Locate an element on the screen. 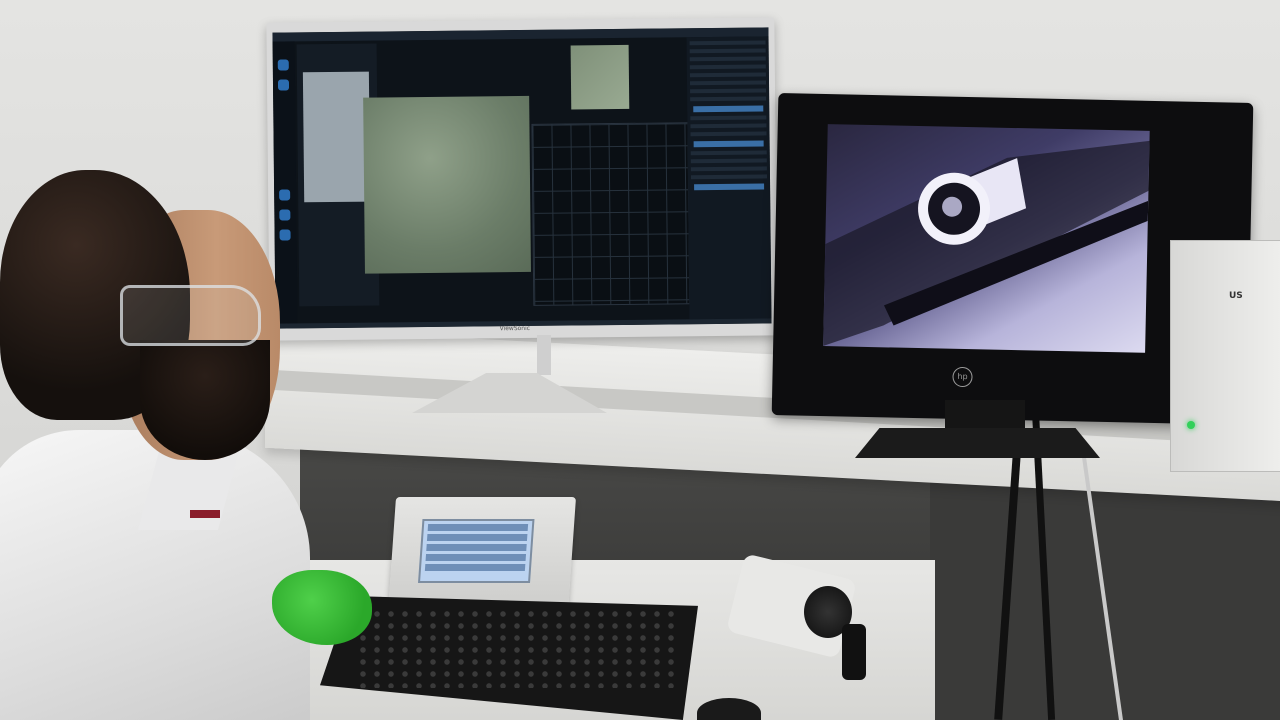  chamber-camera-view is located at coordinates (986, 238).